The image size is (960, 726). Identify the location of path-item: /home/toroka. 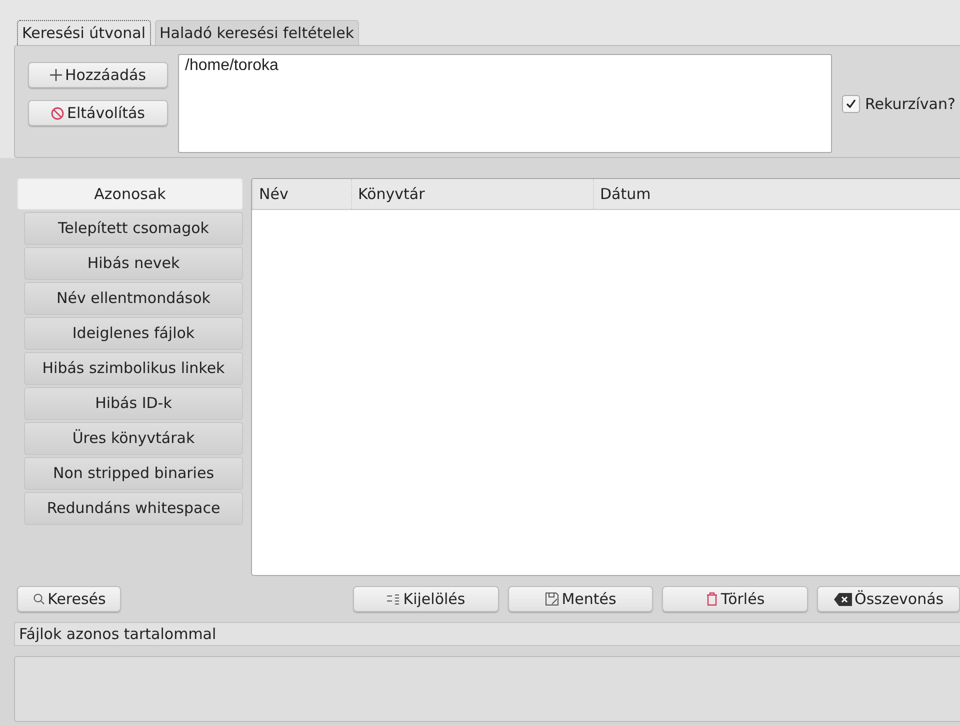
(505, 66).